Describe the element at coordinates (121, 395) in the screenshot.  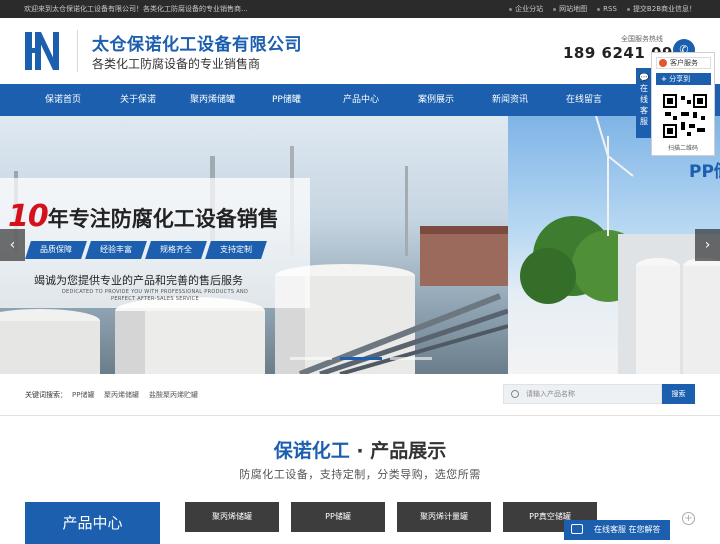
I see `keyword-link: 聚丙烯储罐` at that location.